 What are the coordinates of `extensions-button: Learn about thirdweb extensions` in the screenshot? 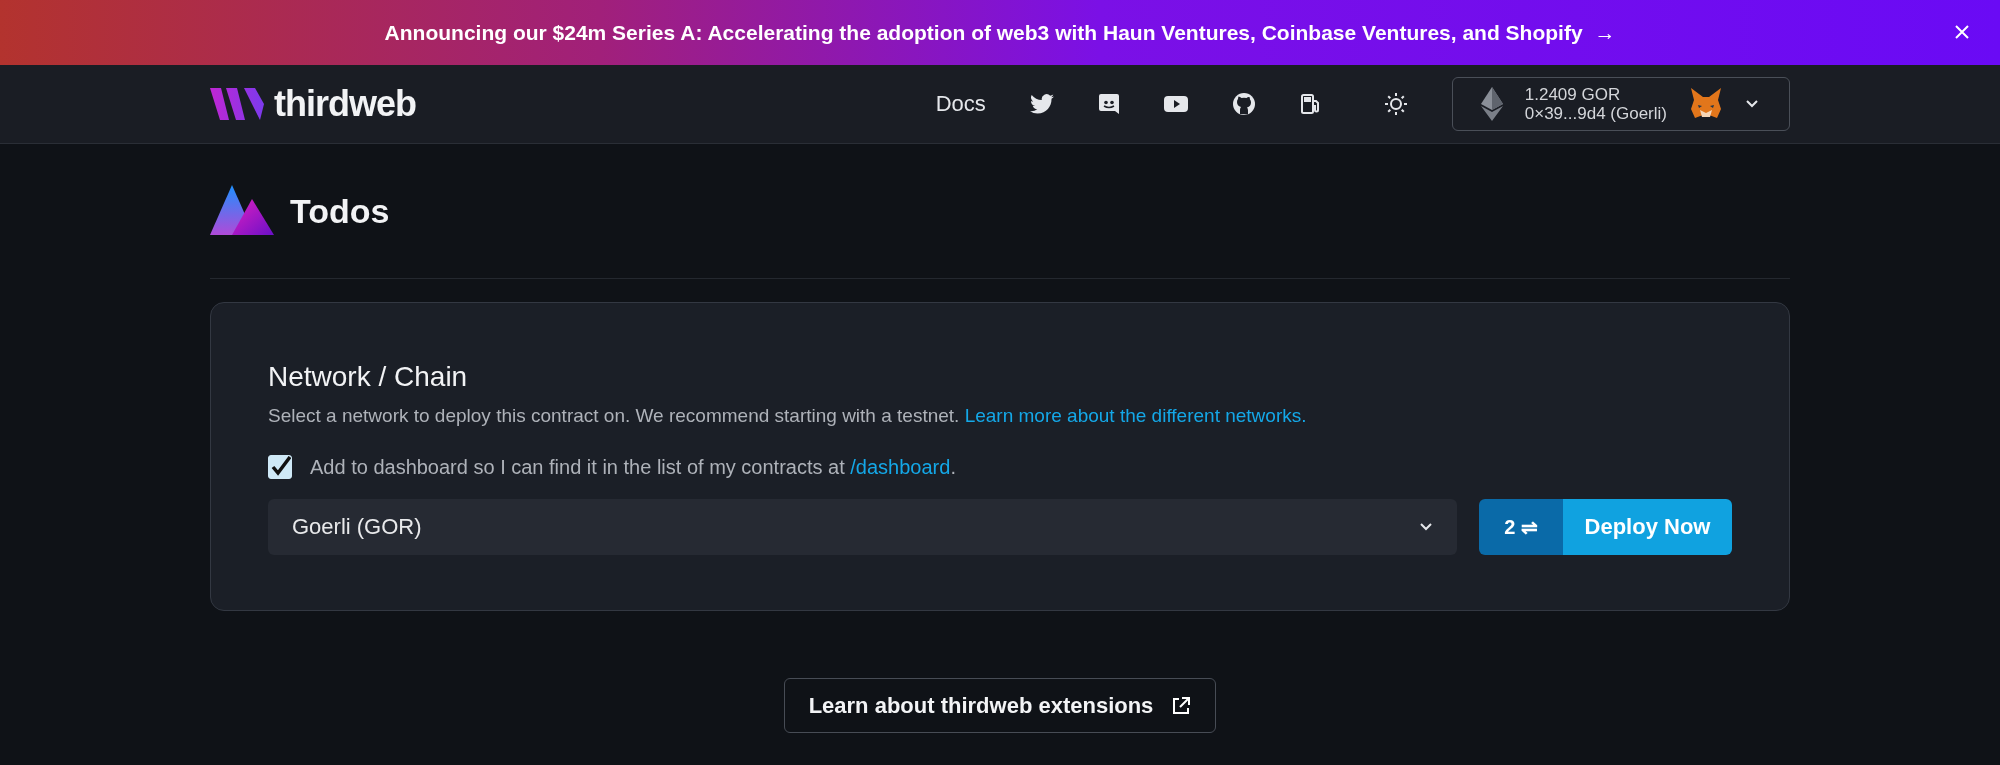 It's located at (1000, 705).